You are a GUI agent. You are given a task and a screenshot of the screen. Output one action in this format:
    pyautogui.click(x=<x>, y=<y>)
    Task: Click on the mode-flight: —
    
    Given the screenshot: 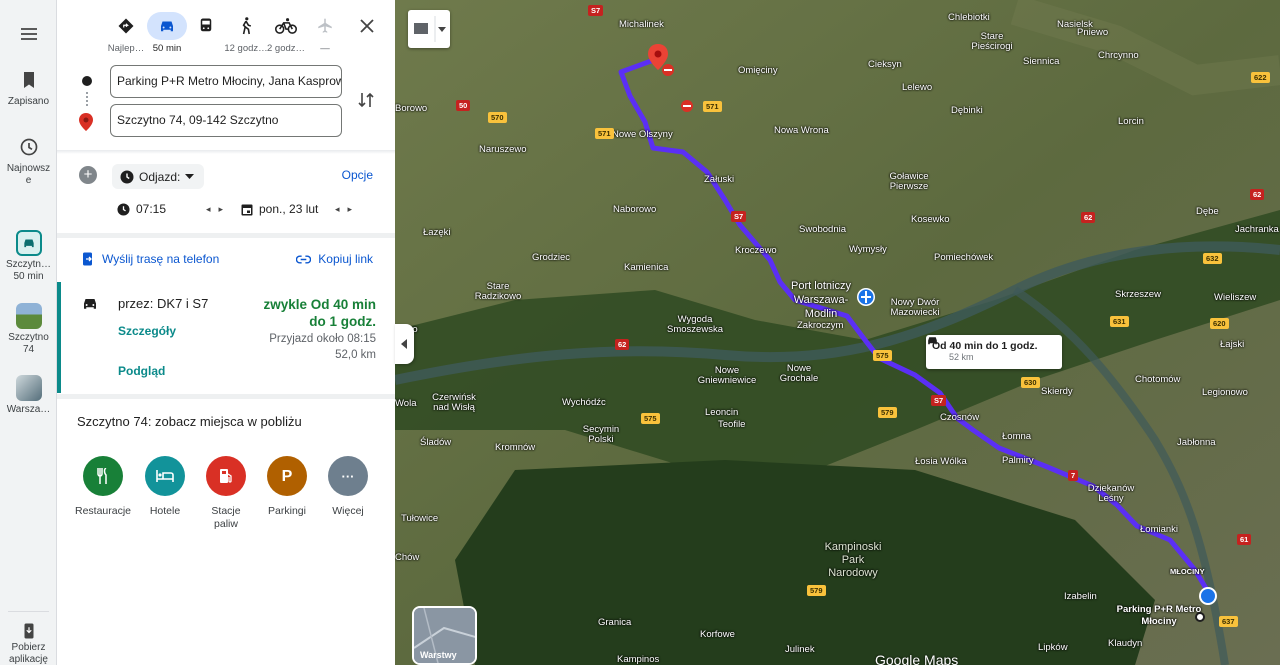 What is the action you would take?
    pyautogui.click(x=325, y=33)
    